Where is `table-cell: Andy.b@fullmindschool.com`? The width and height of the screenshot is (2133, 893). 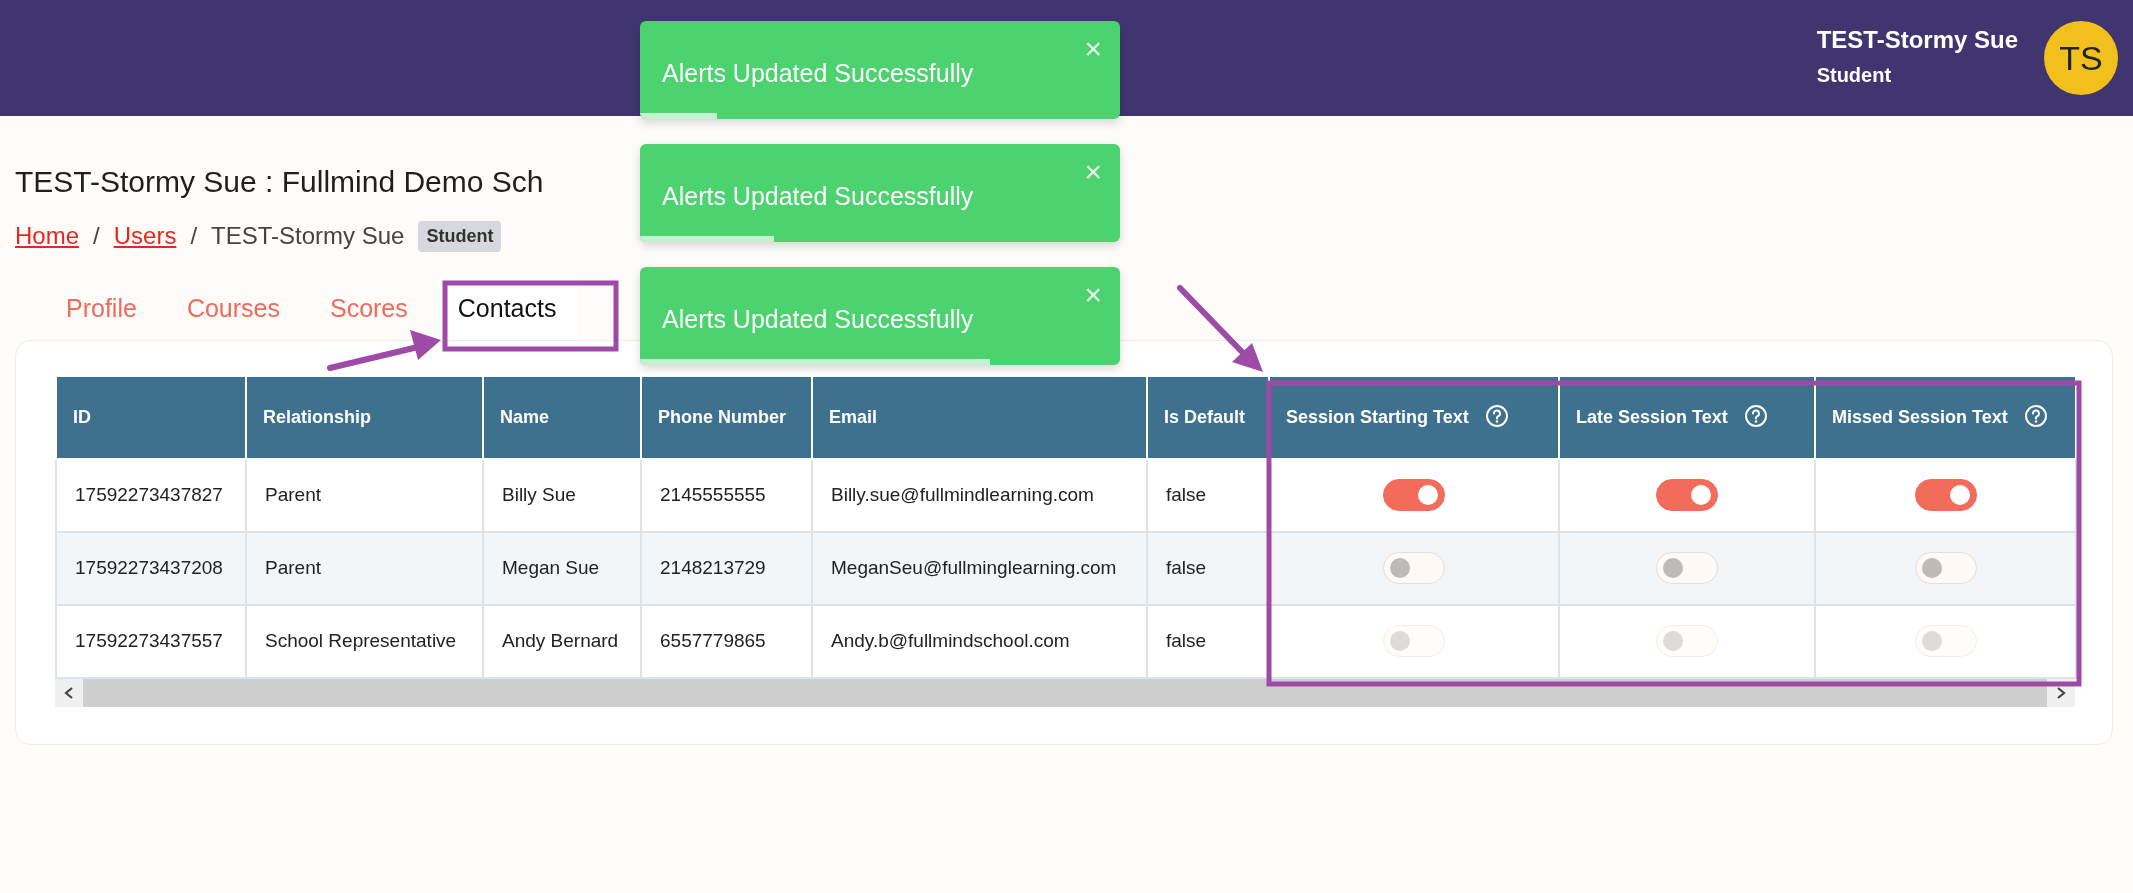
table-cell: Andy.b@fullmindschool.com is located at coordinates (979, 641).